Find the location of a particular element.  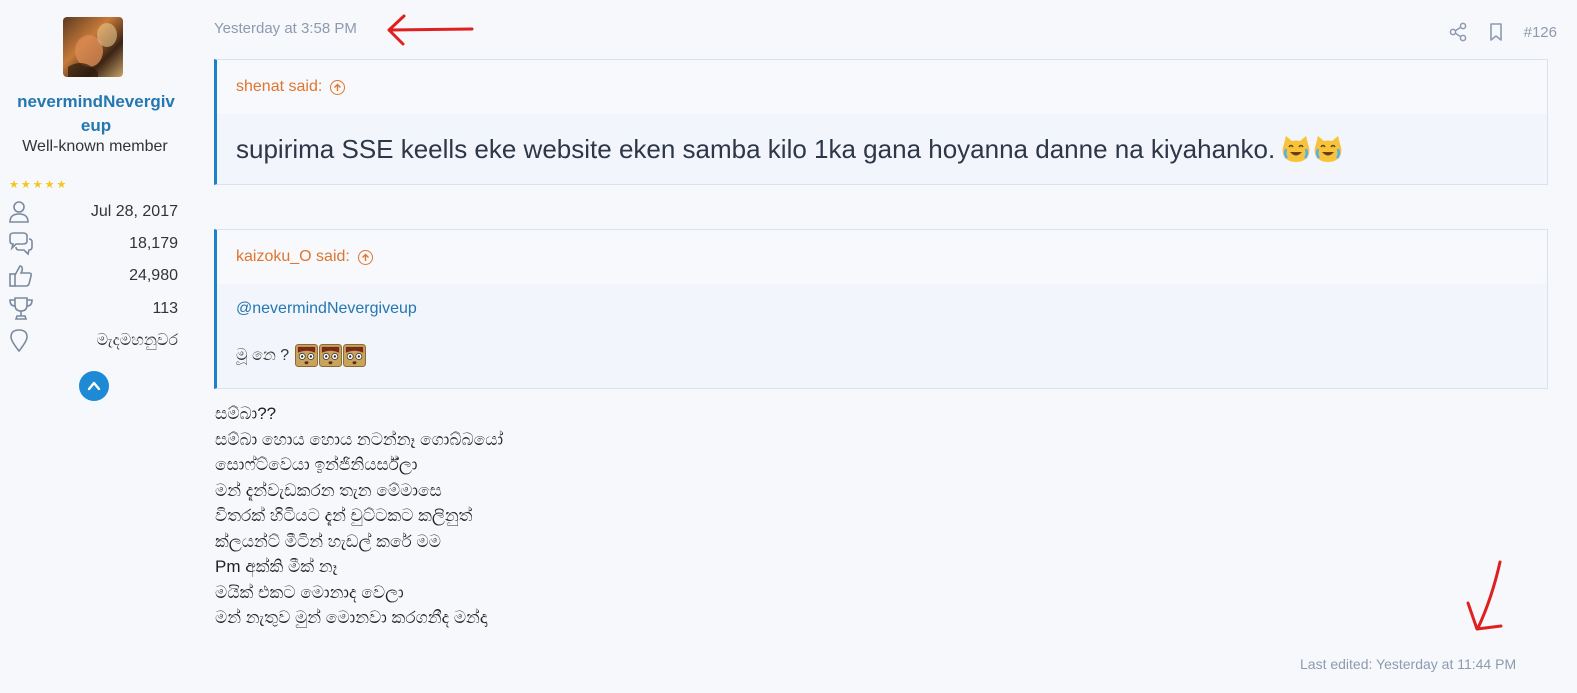

post-number-link: #126 is located at coordinates (1540, 32).